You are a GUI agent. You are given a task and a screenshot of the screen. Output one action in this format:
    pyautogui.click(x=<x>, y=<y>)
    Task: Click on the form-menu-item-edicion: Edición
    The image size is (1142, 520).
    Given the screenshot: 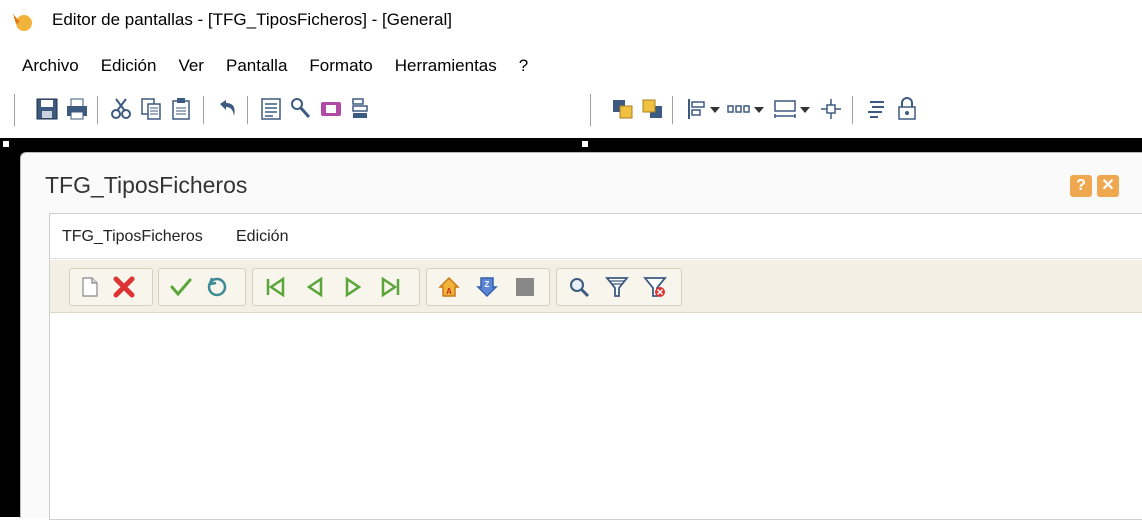 What is the action you would take?
    pyautogui.click(x=262, y=237)
    